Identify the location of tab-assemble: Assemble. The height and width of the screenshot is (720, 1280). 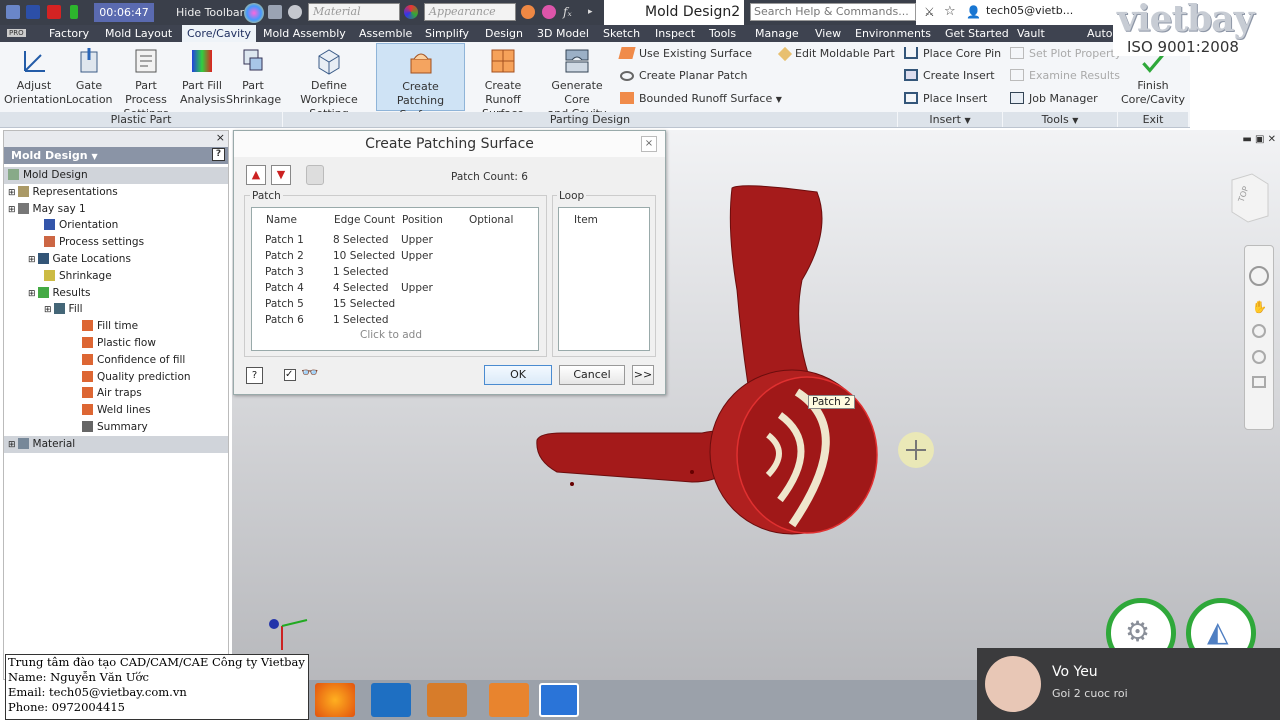
(385, 33).